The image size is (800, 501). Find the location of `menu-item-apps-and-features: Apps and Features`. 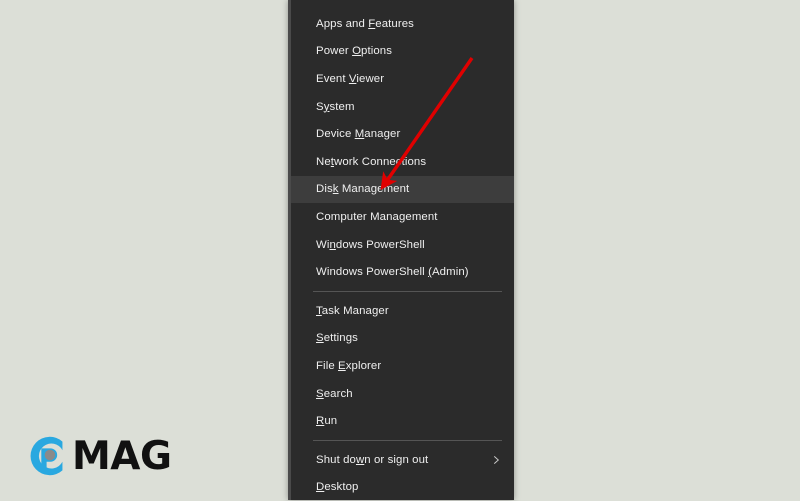

menu-item-apps-and-features: Apps and Features is located at coordinates (402, 24).